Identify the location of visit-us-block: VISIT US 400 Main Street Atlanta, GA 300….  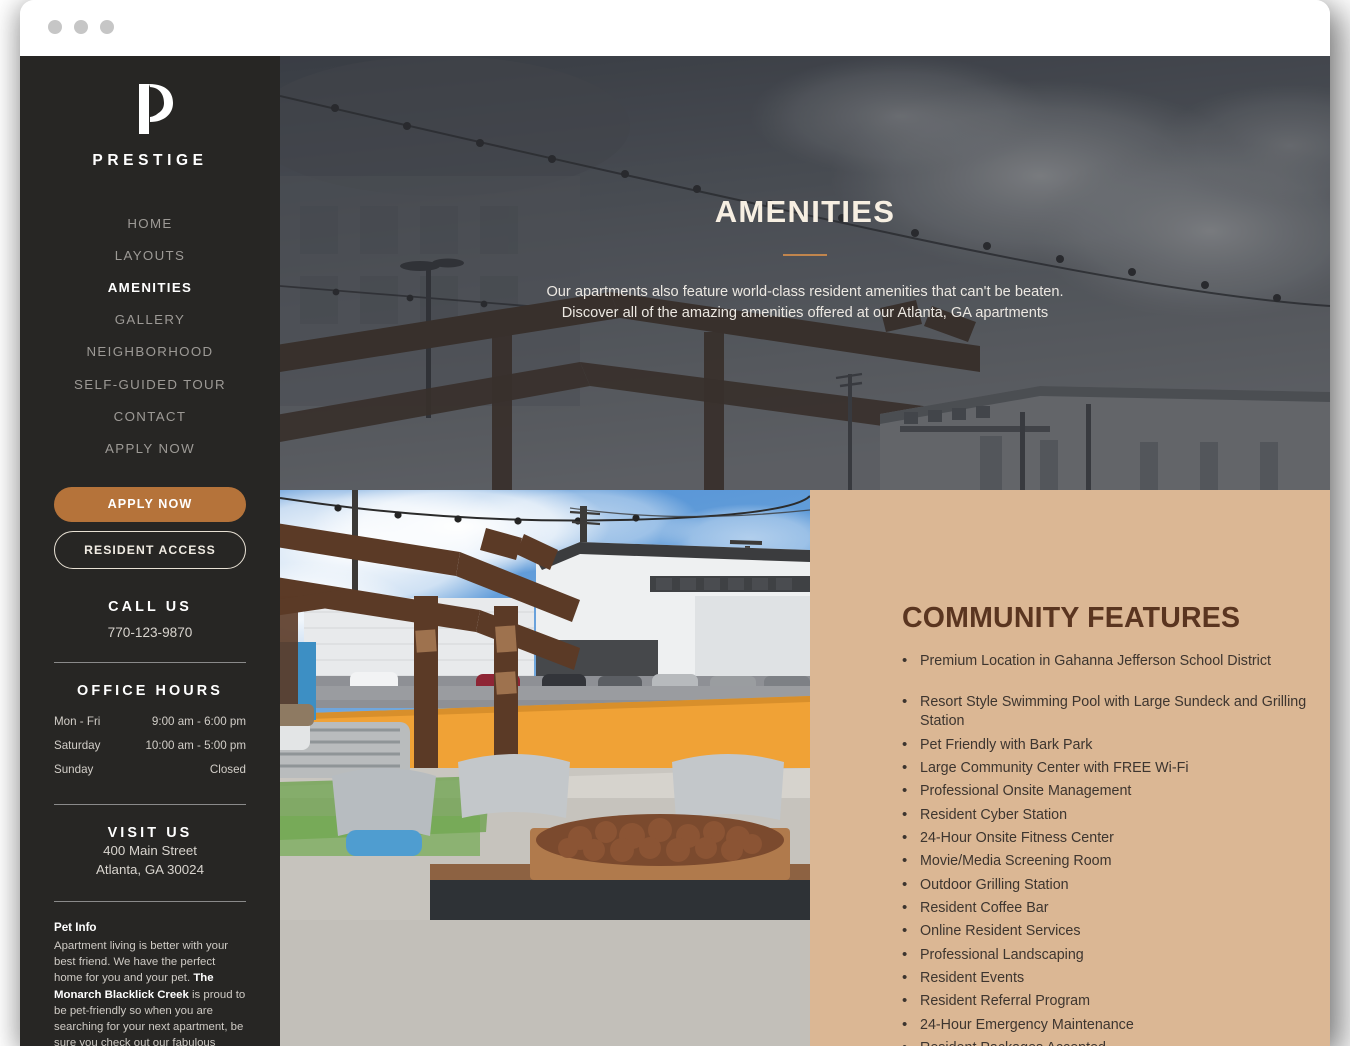
(150, 852).